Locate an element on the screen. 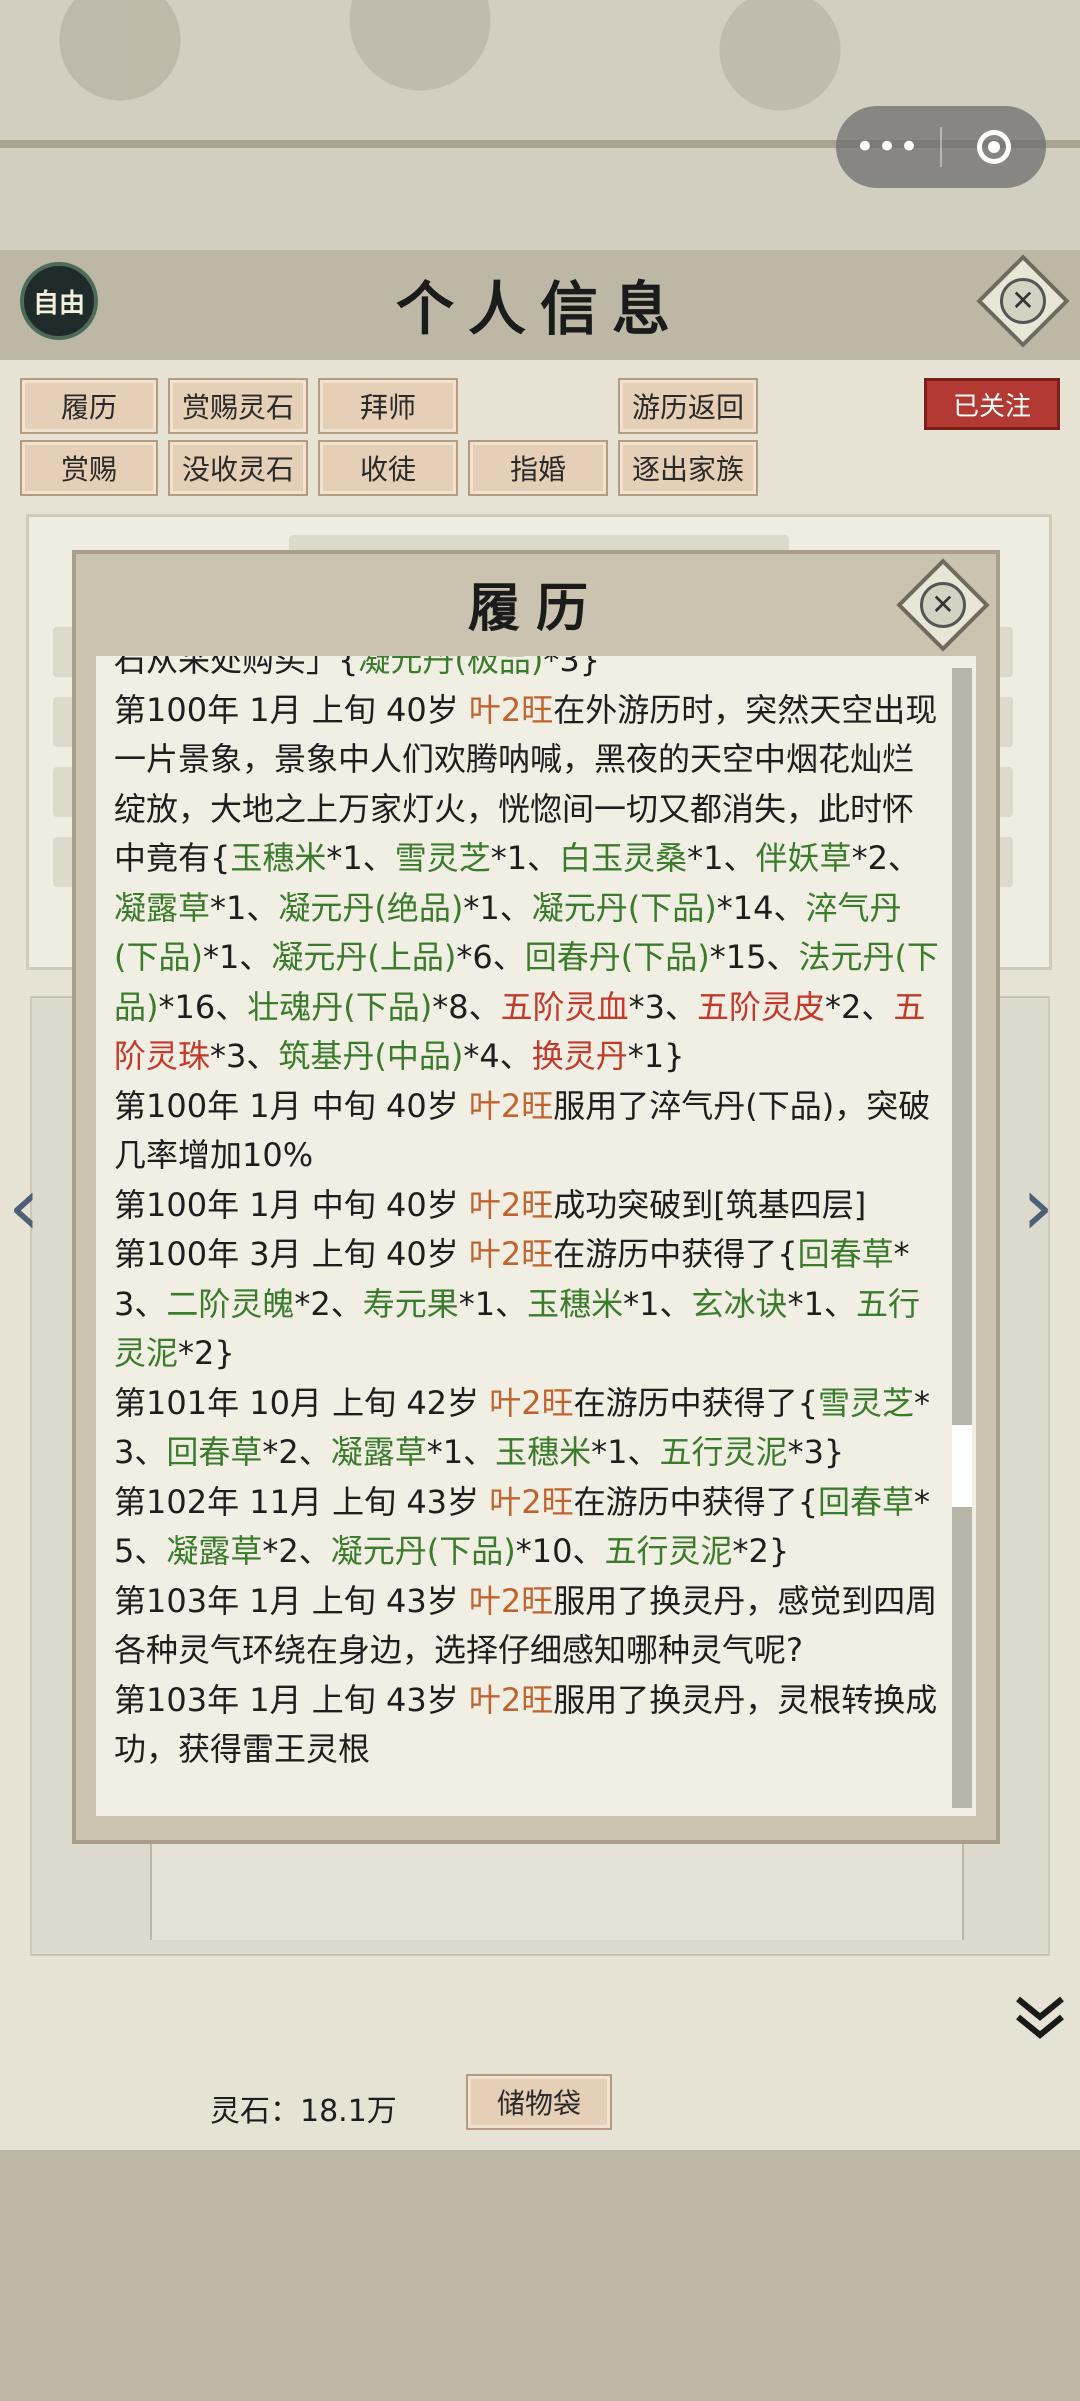 The width and height of the screenshot is (1080, 2401). reward-stones-button: 赏赐灵石 is located at coordinates (238, 406).